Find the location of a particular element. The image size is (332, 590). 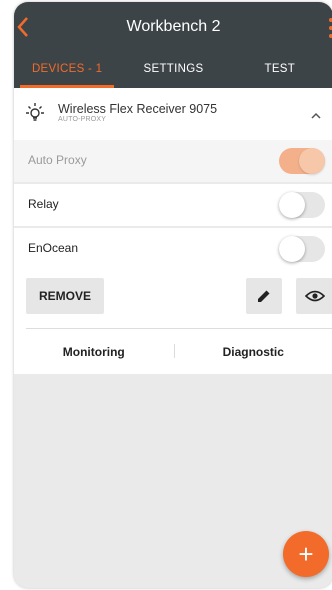

setting-label: Relay is located at coordinates (43, 204).